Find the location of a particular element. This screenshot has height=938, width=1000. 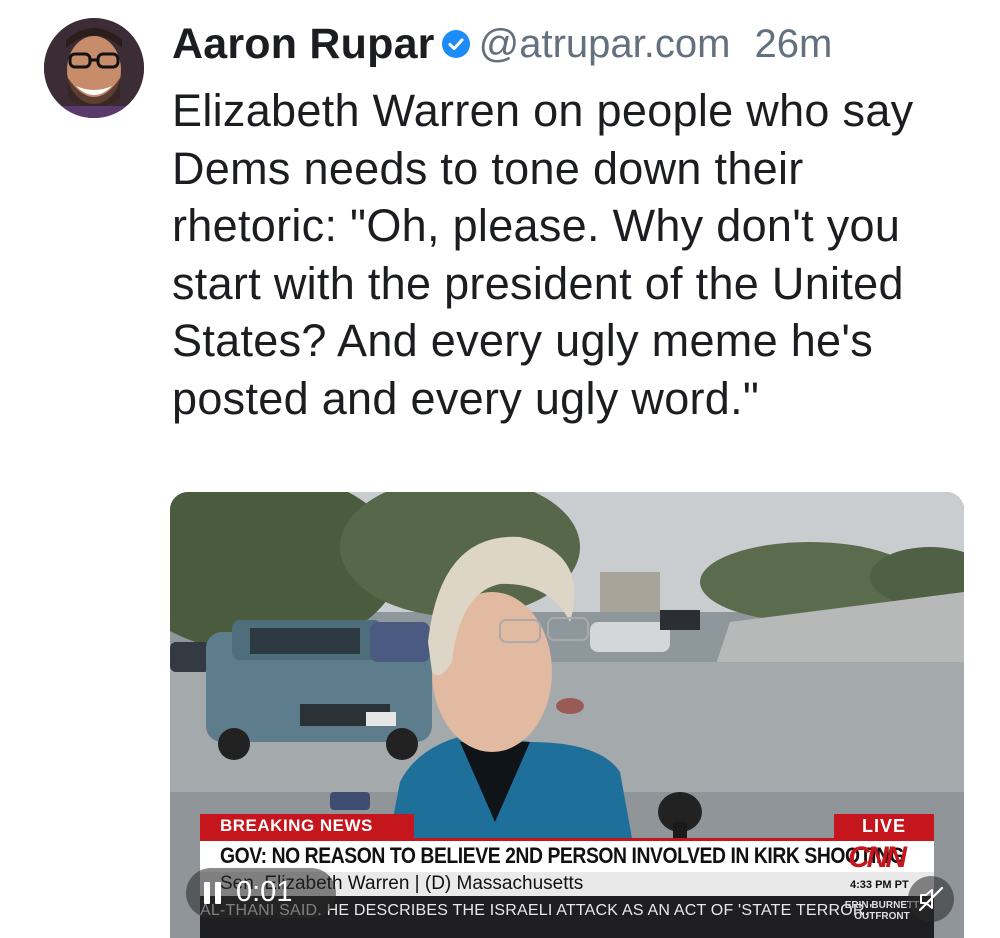

mute-button is located at coordinates (931, 899).